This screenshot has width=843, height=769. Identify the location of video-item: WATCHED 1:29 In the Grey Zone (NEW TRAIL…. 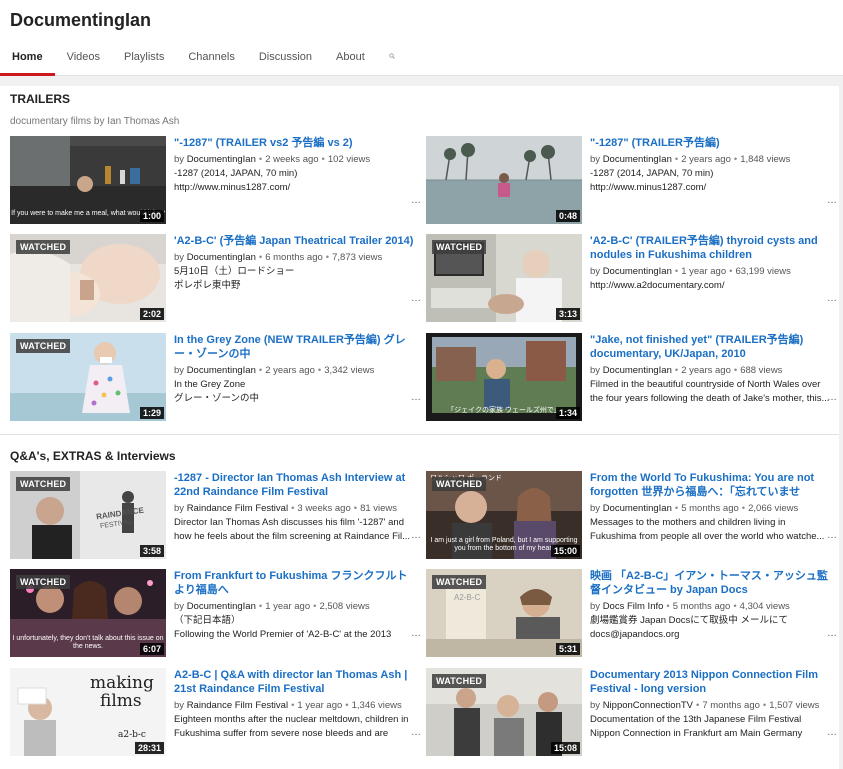
(216, 378).